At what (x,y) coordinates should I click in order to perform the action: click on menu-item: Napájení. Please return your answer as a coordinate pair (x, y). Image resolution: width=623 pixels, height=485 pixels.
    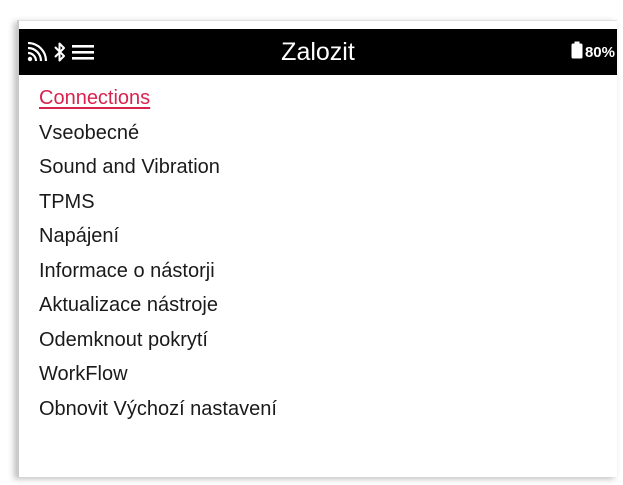
    Looking at the image, I should click on (158, 236).